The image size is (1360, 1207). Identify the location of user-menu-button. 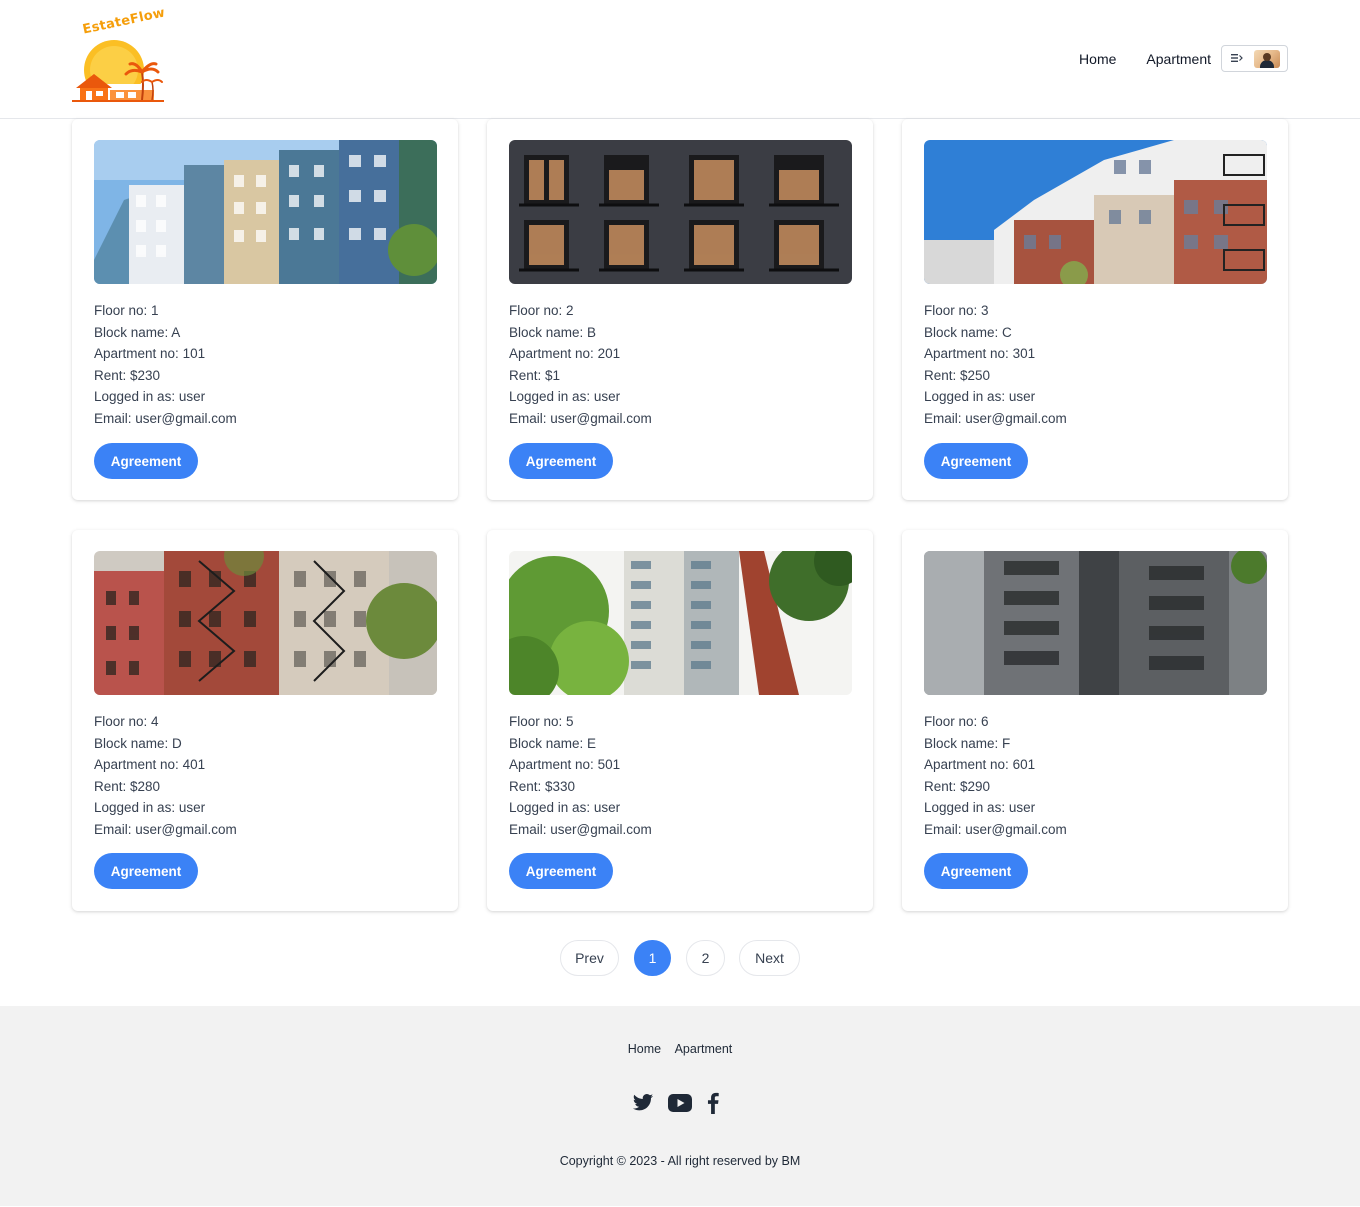
(1254, 58).